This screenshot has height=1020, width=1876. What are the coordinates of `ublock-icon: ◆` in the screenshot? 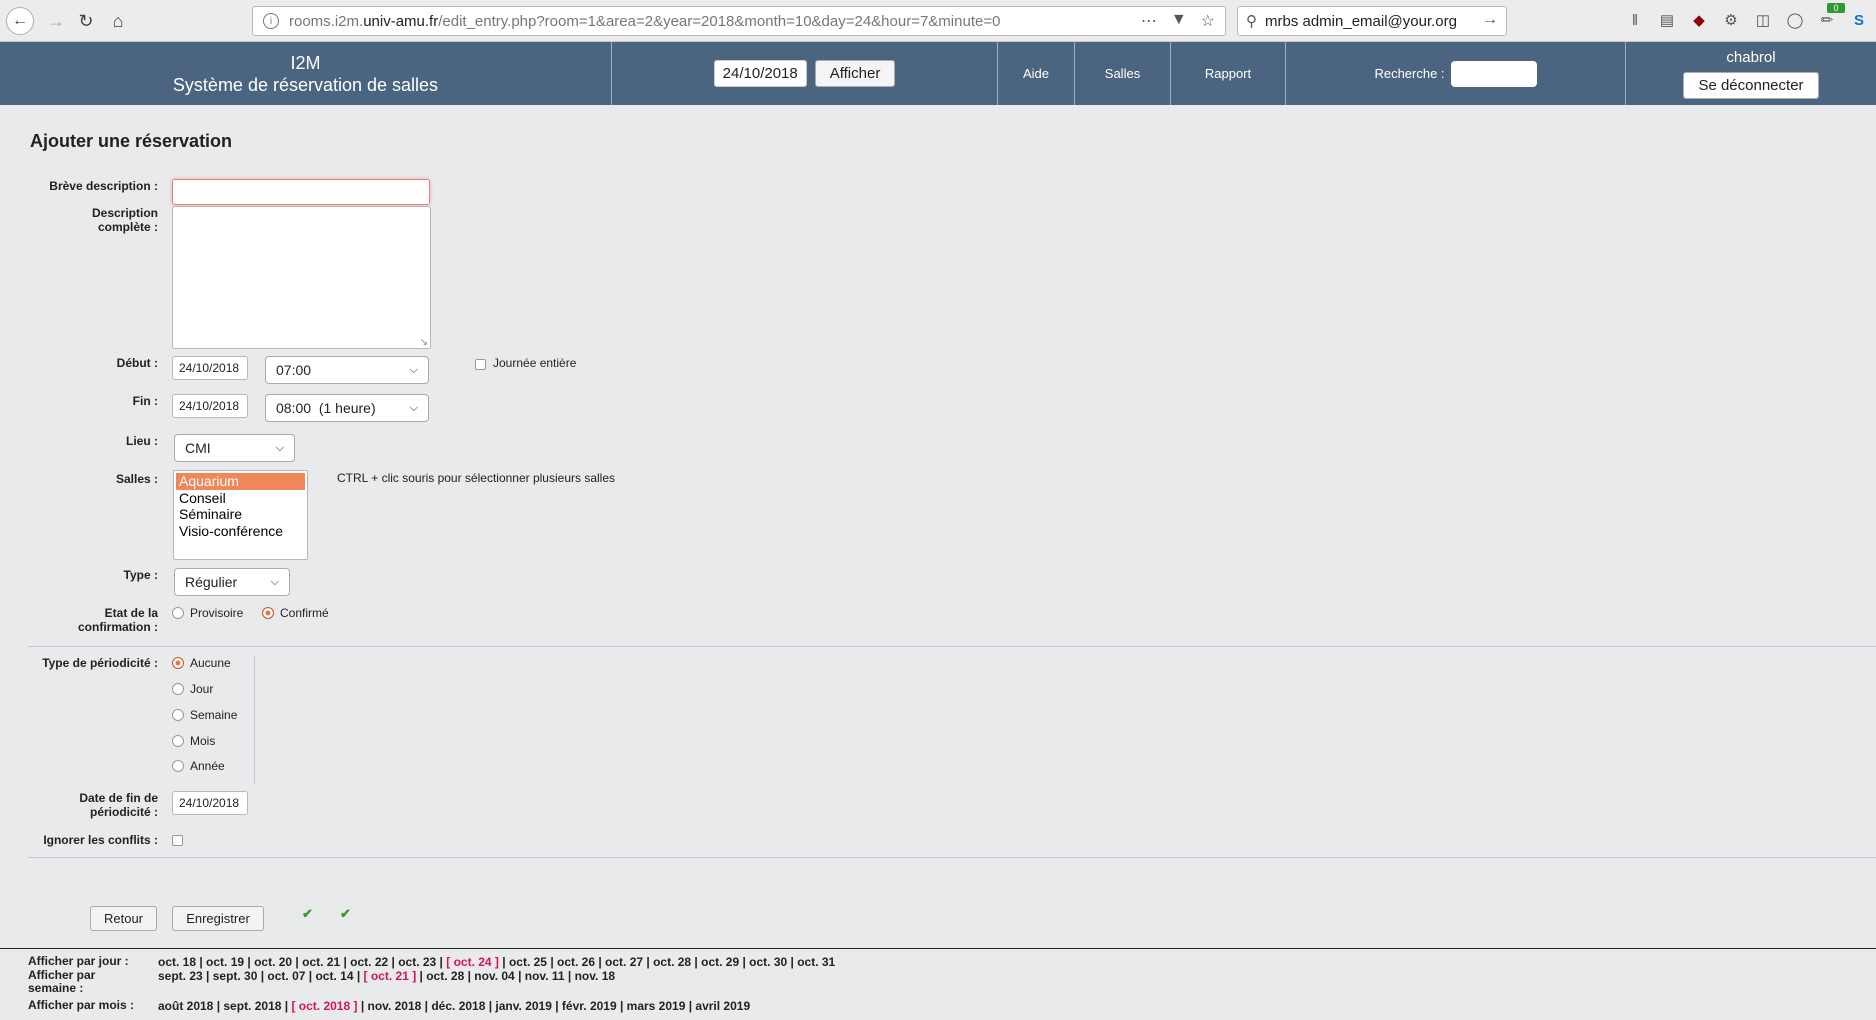 It's located at (1699, 20).